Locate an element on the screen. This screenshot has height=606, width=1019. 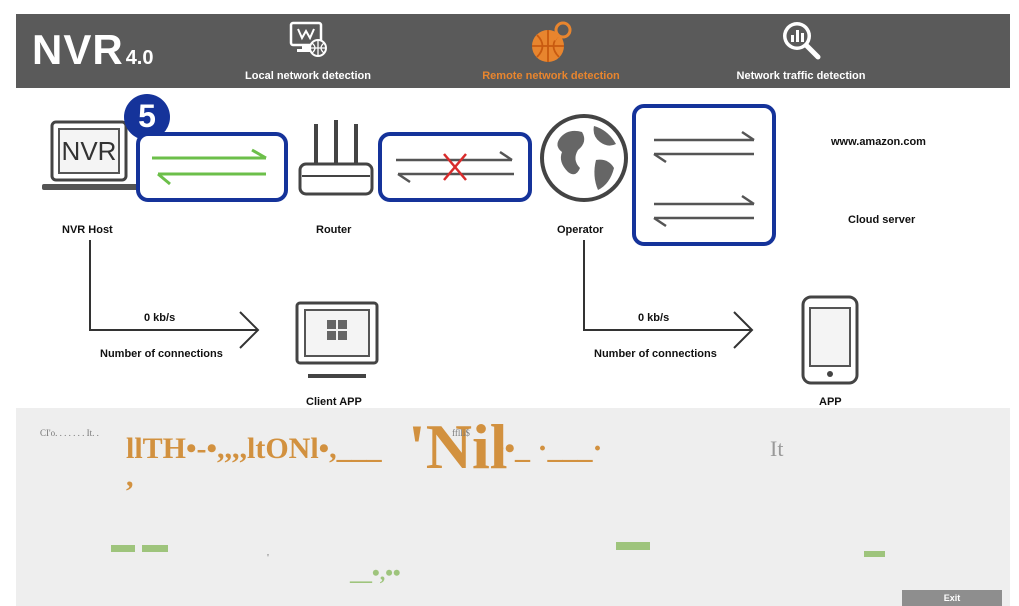
overlay-right-text: It is located at coordinates (777, 448).